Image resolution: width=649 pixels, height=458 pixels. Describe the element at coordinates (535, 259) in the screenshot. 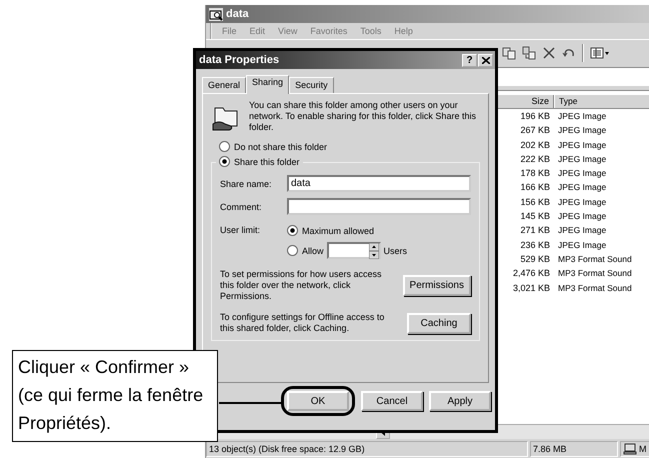

I see `file-size: 529 KB` at that location.